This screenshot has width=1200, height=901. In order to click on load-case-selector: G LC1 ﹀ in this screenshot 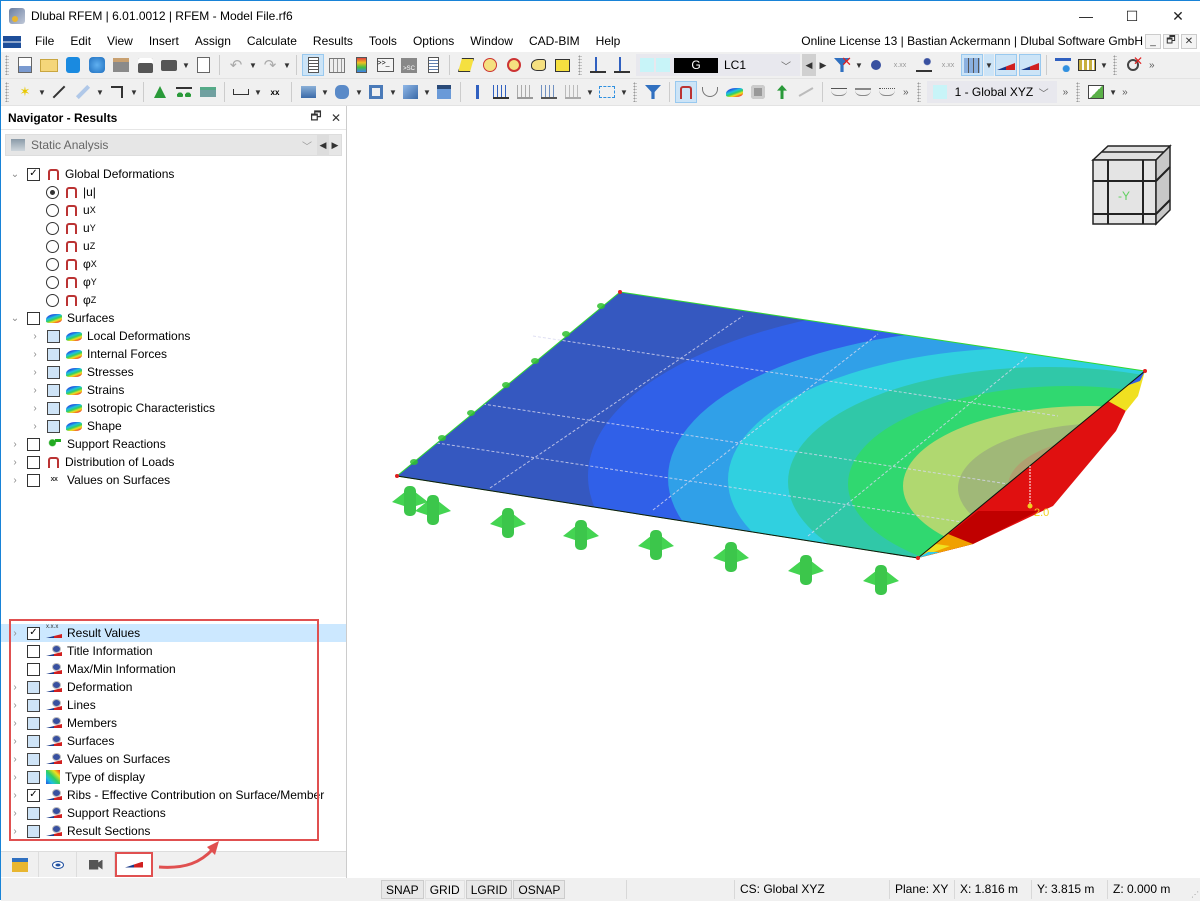, I will do `click(718, 65)`.